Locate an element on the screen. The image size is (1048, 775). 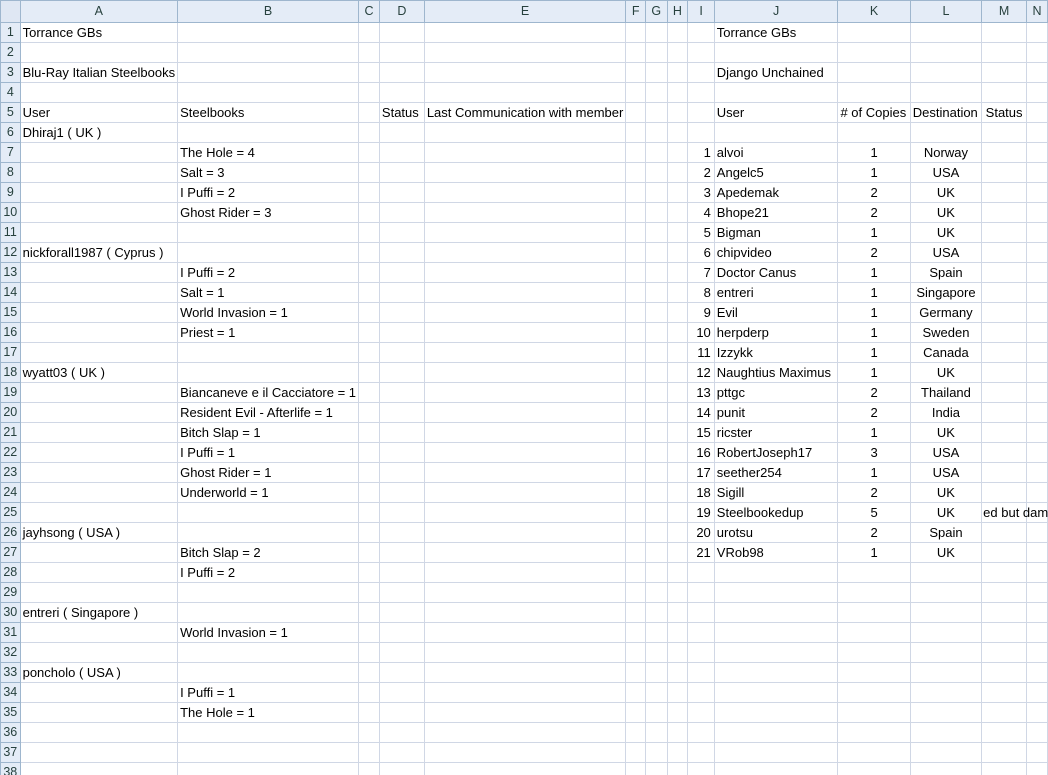
user-name: Angelc5 is located at coordinates (776, 172).